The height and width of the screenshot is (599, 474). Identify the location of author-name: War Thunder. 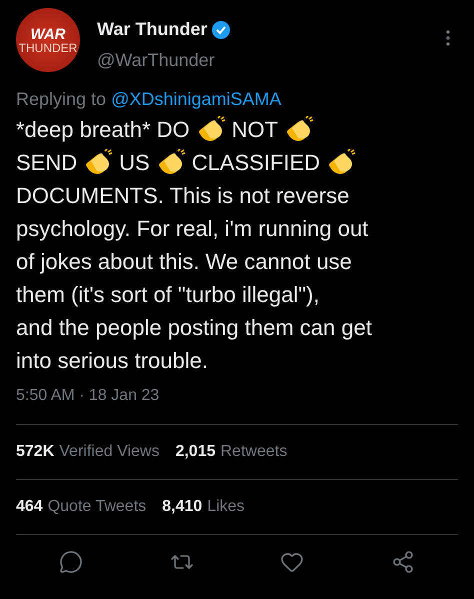
(152, 29).